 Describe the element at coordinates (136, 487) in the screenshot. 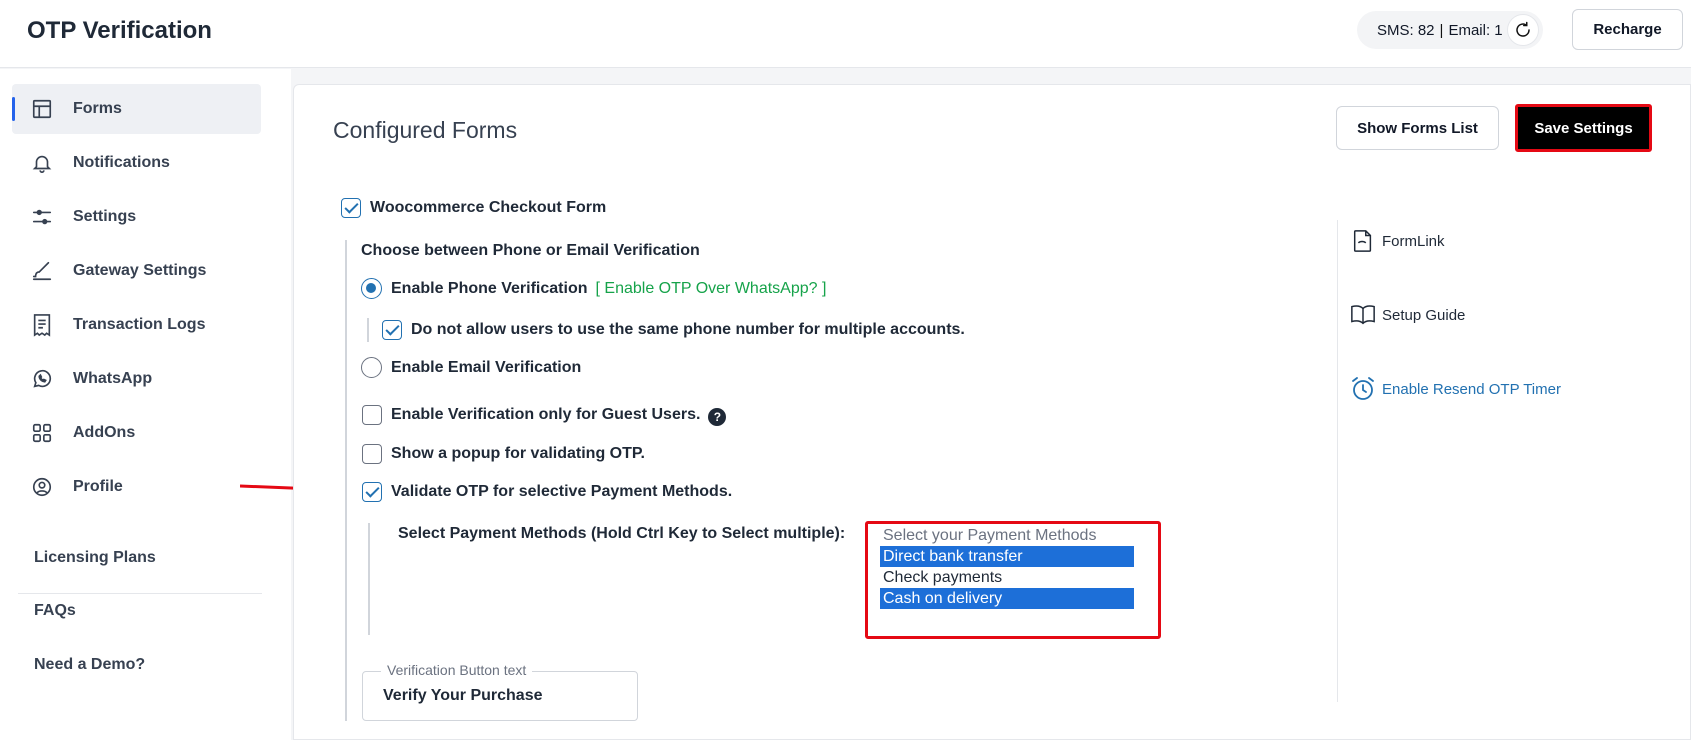

I see `sidebar-item-profile: Profile` at that location.